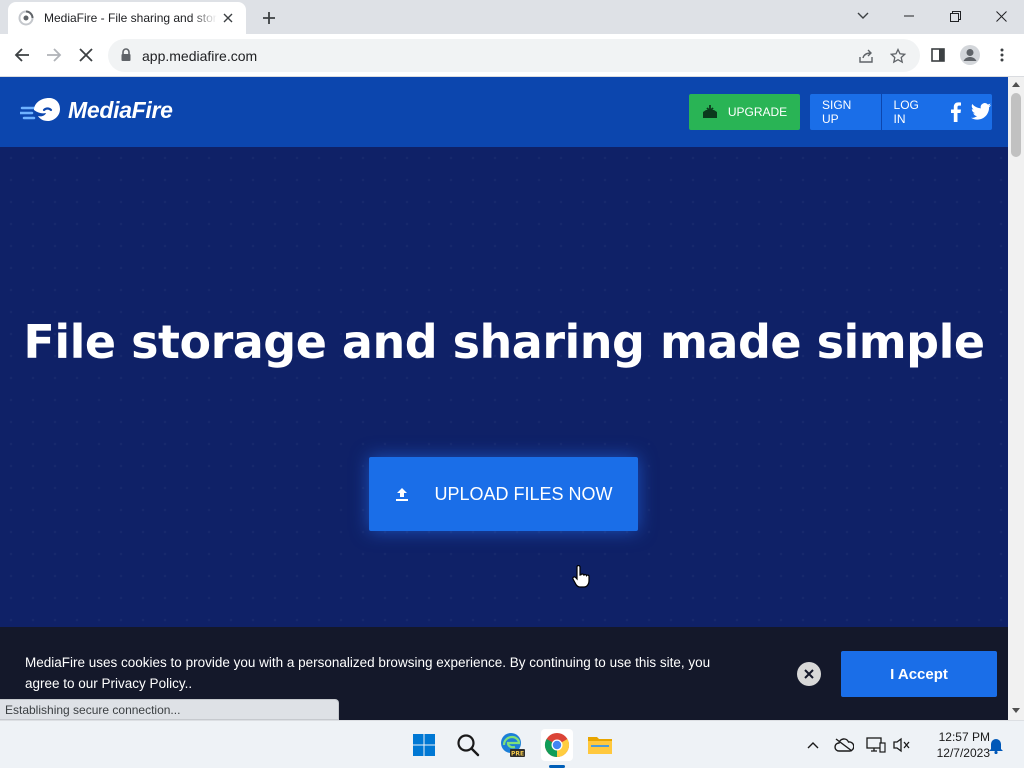  What do you see at coordinates (120, 109) in the screenshot?
I see `logo-text: MediaFire` at bounding box center [120, 109].